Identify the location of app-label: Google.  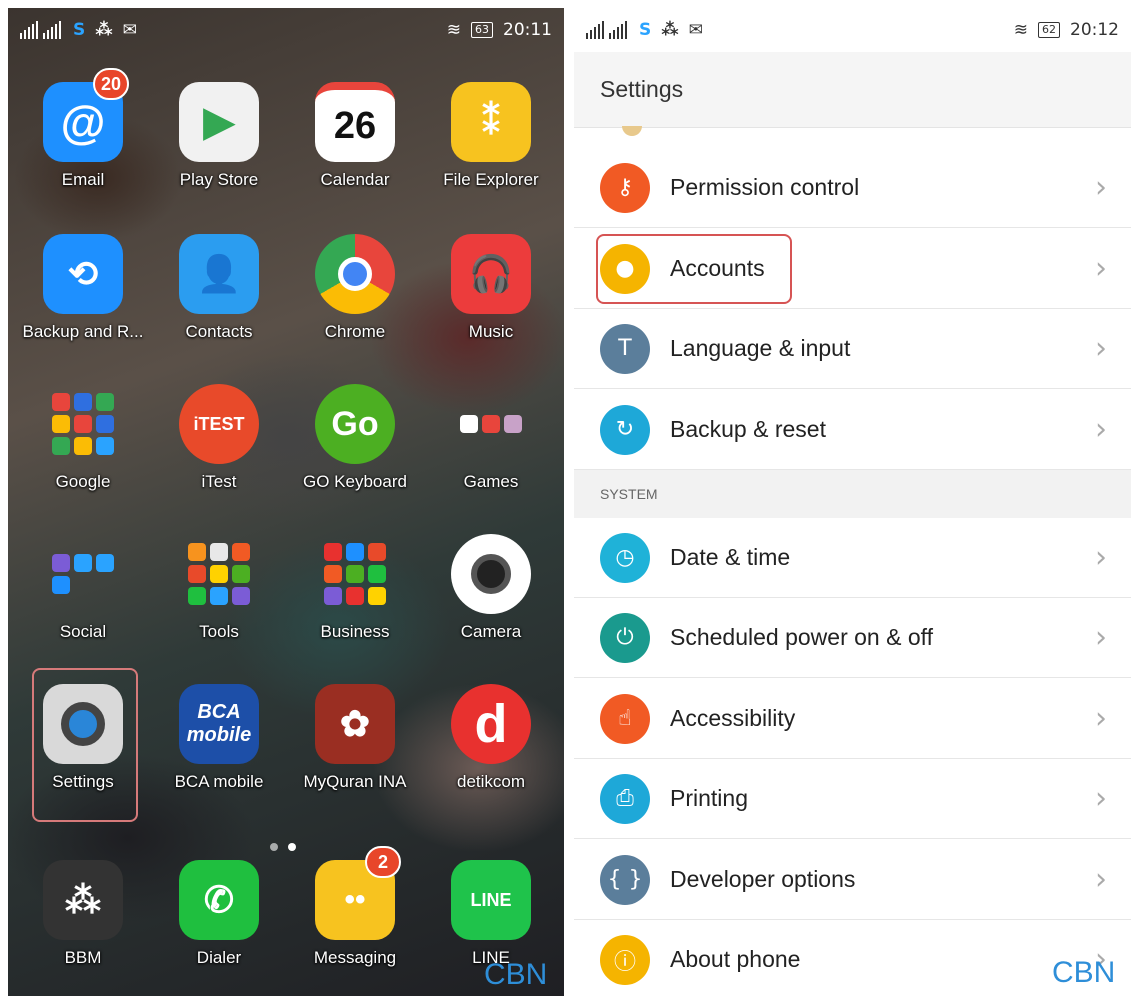
(83, 481).